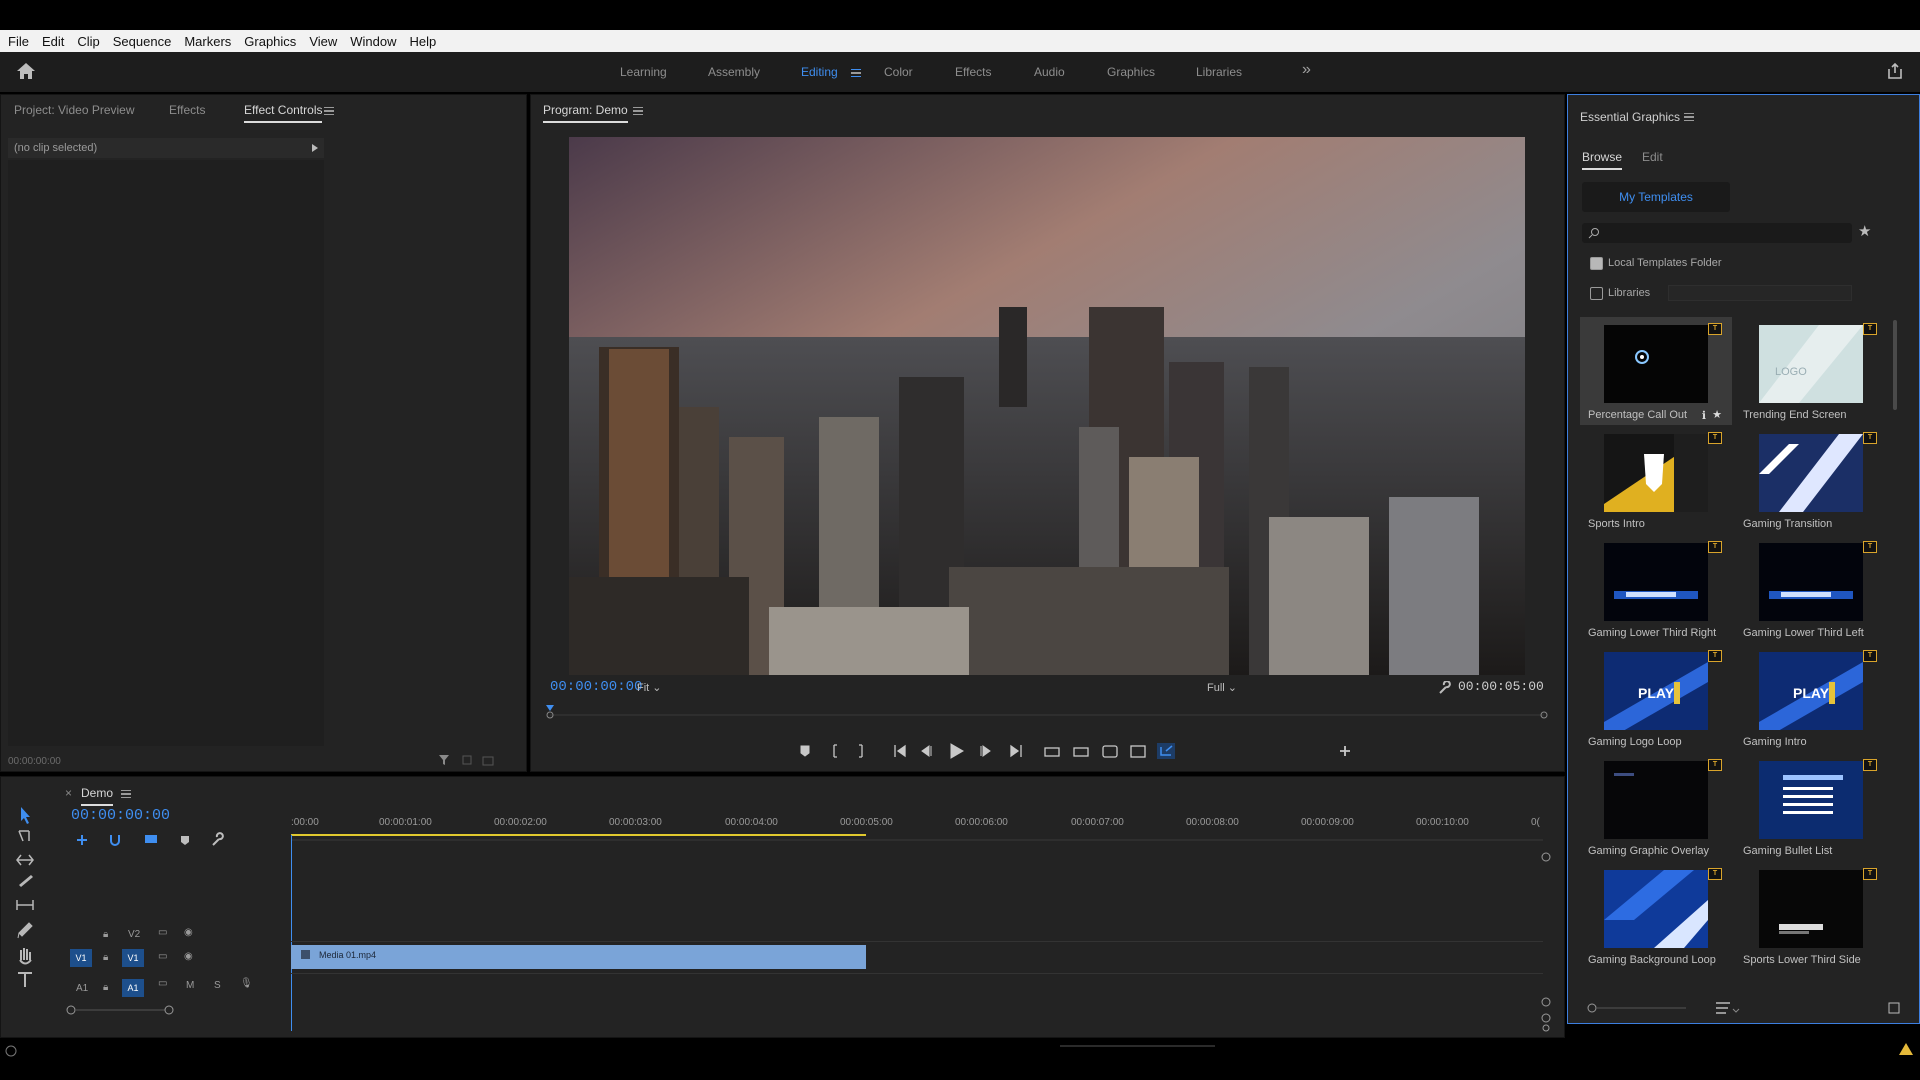 The height and width of the screenshot is (1080, 1920). I want to click on workspace-assembly: Assembly, so click(734, 72).